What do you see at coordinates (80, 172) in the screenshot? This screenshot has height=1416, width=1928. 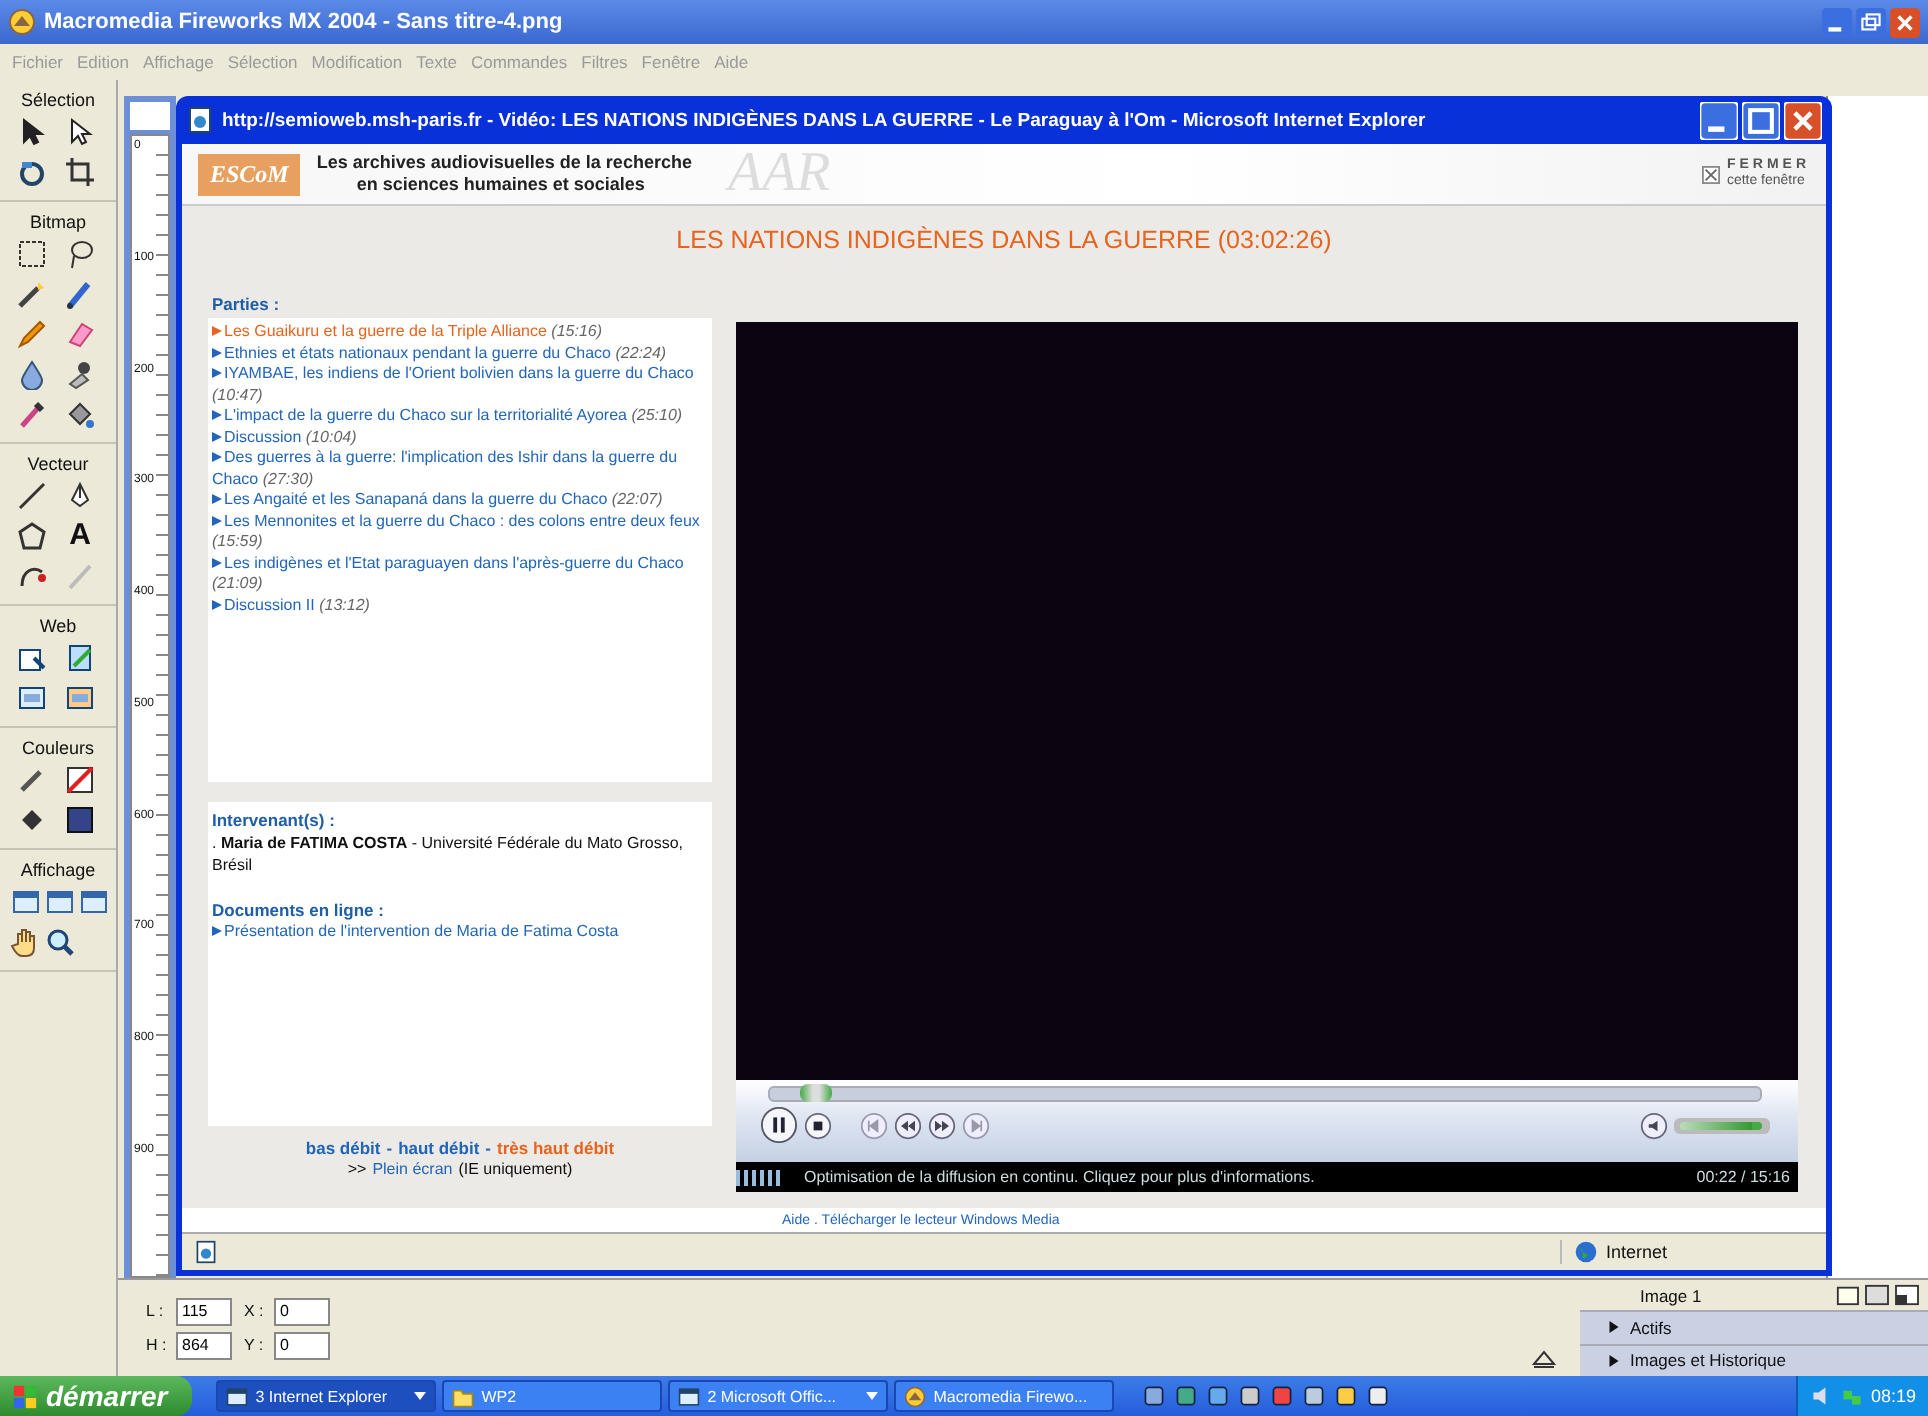 I see `crop-icon` at bounding box center [80, 172].